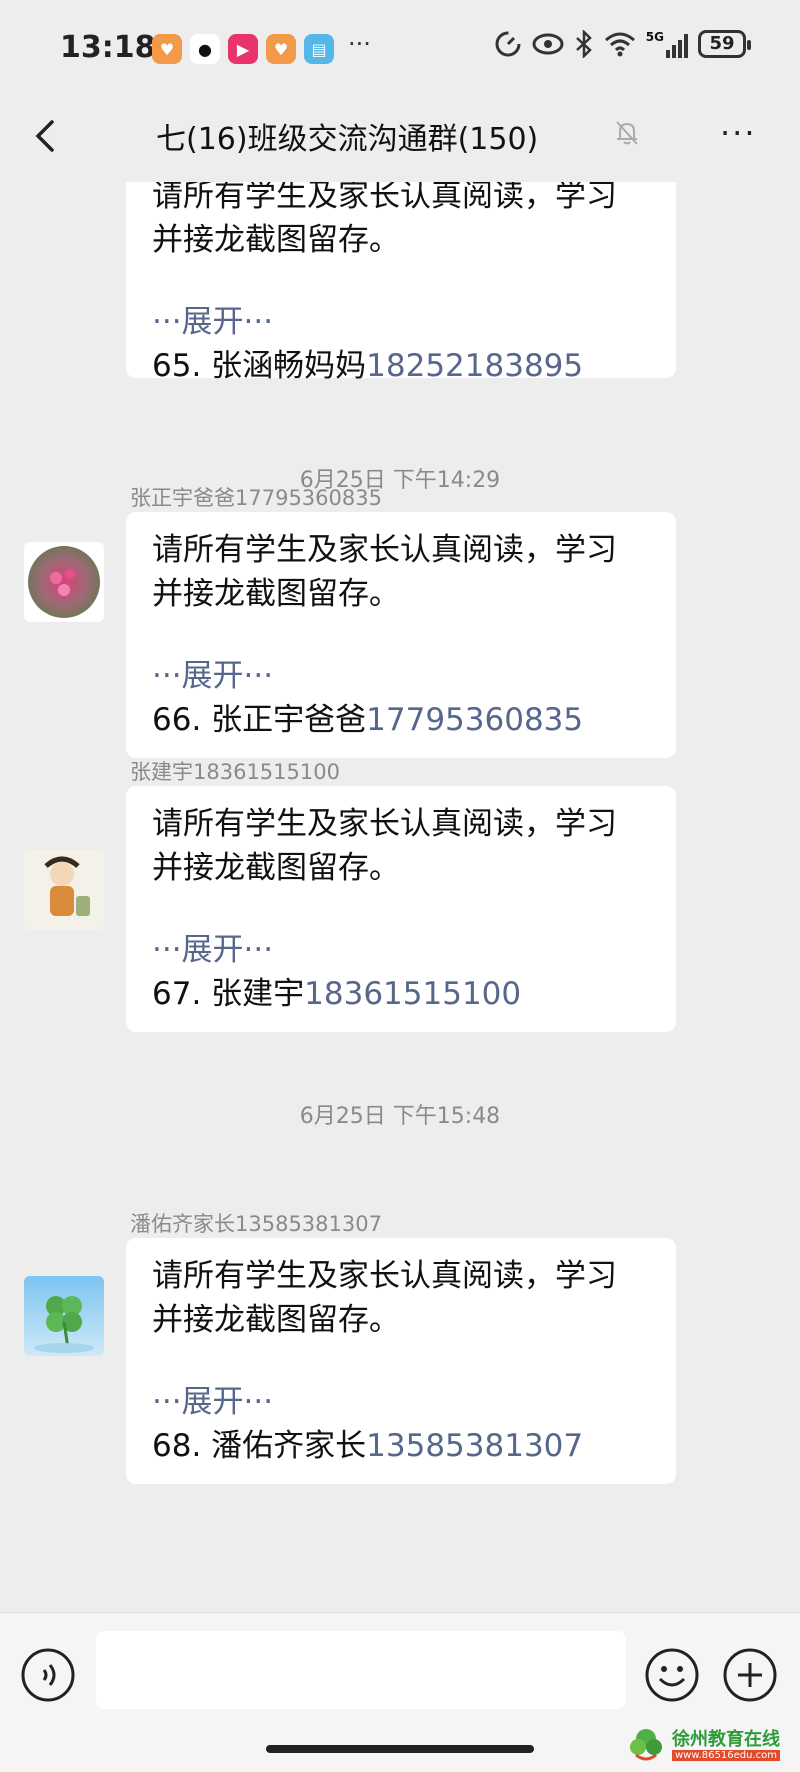  I want to click on phone-link: 13585381307, so click(474, 1446).